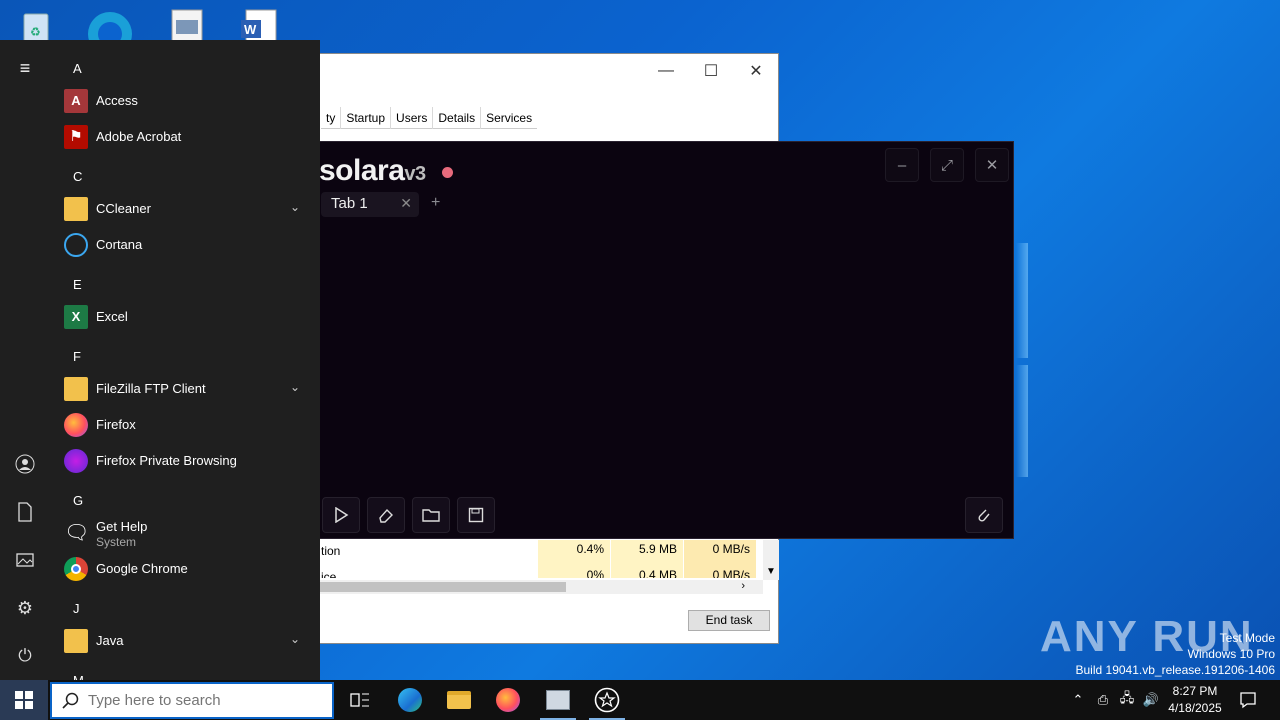 The height and width of the screenshot is (720, 1280). Describe the element at coordinates (24, 700) in the screenshot. I see `start-button` at that location.